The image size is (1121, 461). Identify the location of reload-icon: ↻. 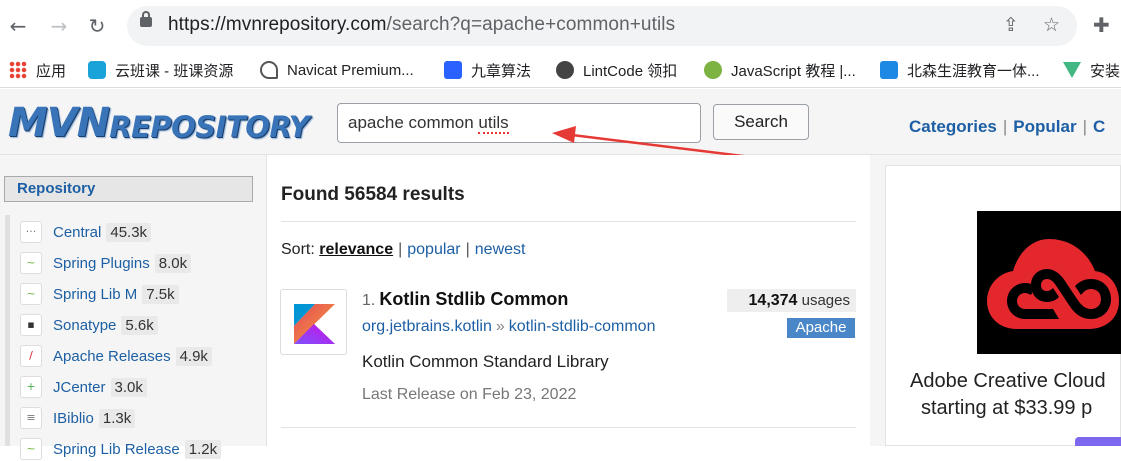
(97, 26).